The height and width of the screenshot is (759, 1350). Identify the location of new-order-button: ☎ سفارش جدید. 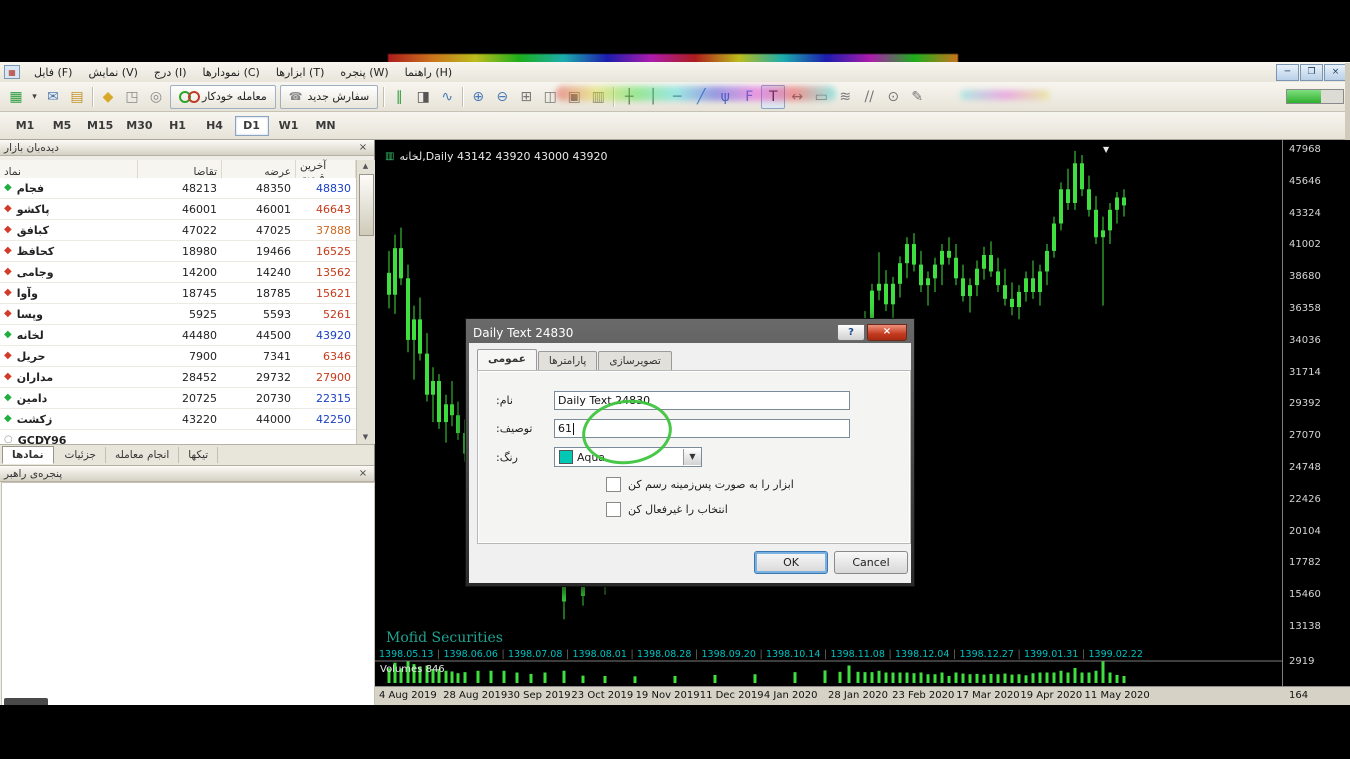
(329, 96).